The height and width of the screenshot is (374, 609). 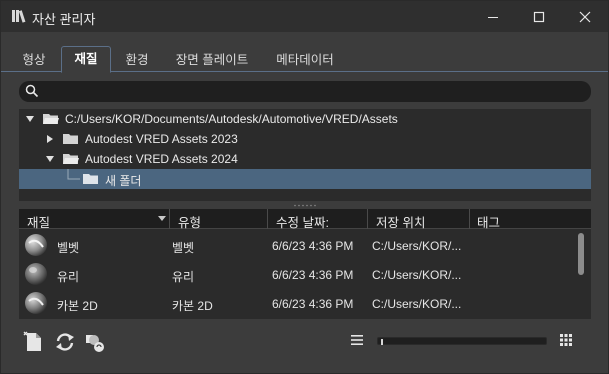 What do you see at coordinates (137, 60) in the screenshot?
I see `tab-environments: 환경` at bounding box center [137, 60].